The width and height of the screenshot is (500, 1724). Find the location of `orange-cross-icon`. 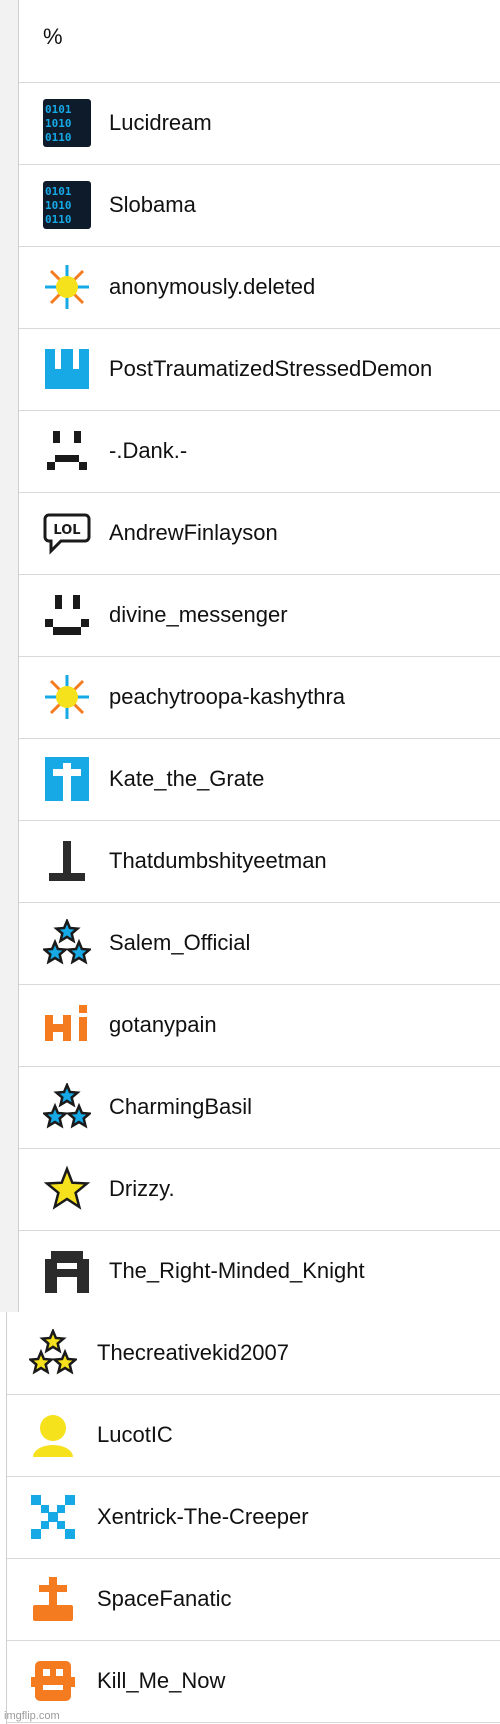

orange-cross-icon is located at coordinates (53, 1599).